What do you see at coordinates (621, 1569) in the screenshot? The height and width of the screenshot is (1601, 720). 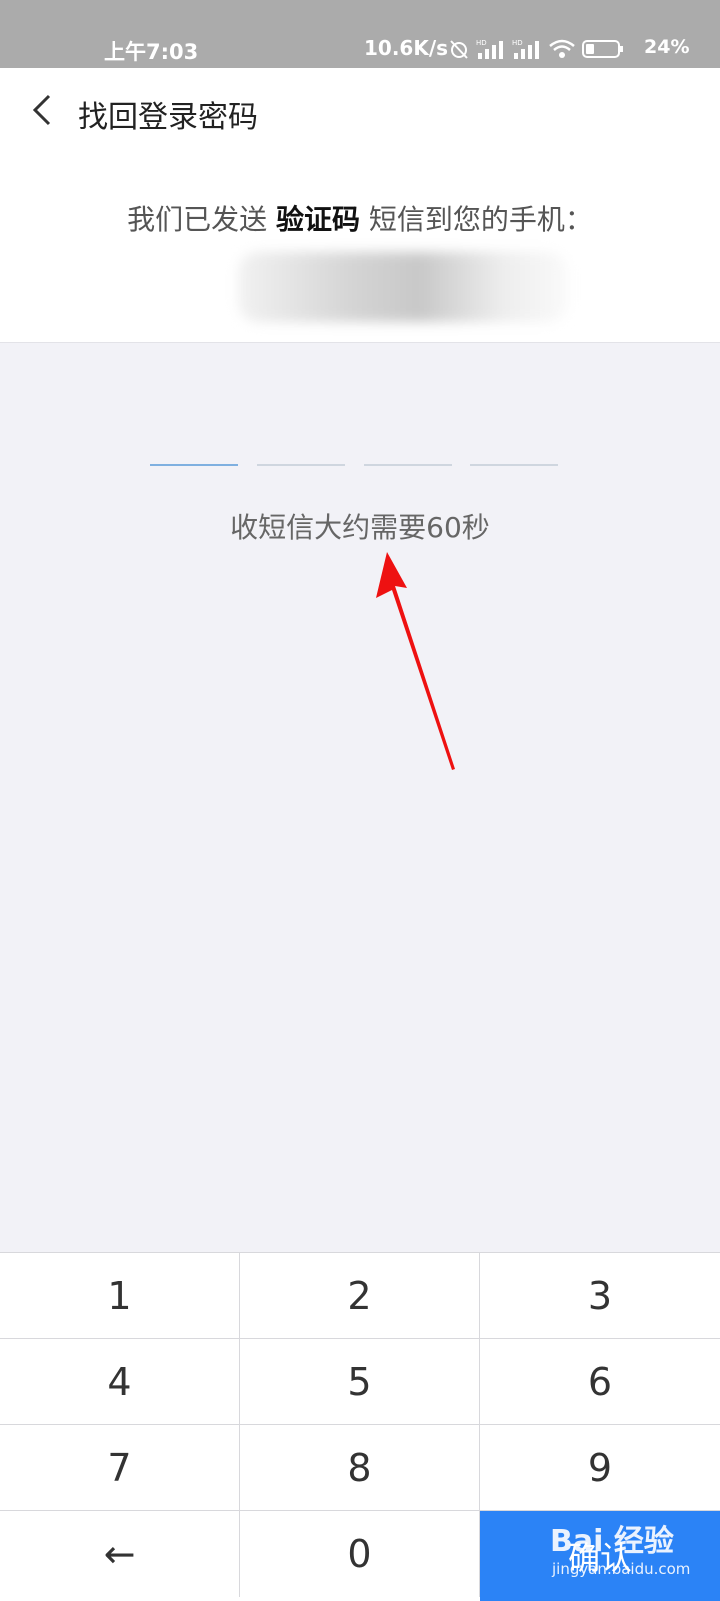 I see `watermark-url: jingyan.baidu.com` at bounding box center [621, 1569].